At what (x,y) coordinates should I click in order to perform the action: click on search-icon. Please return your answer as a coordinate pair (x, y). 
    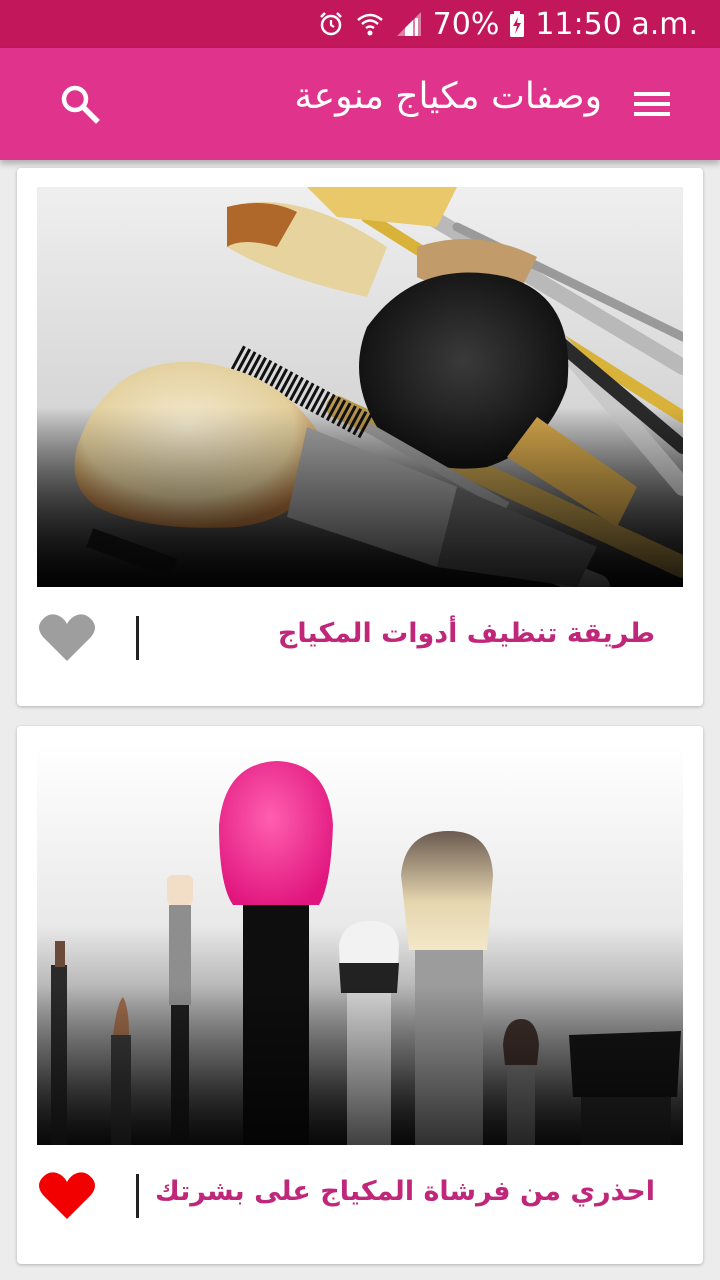
    Looking at the image, I should click on (80, 107).